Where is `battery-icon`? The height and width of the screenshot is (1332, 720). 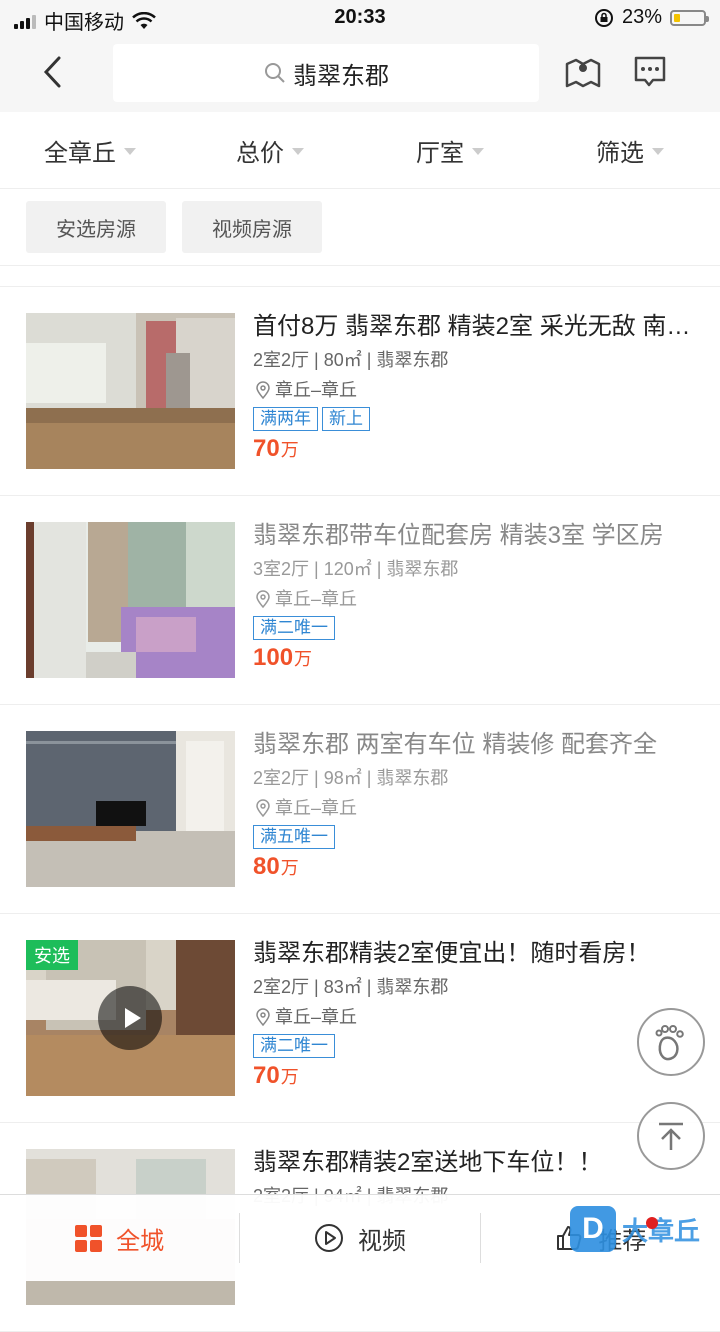 battery-icon is located at coordinates (689, 17).